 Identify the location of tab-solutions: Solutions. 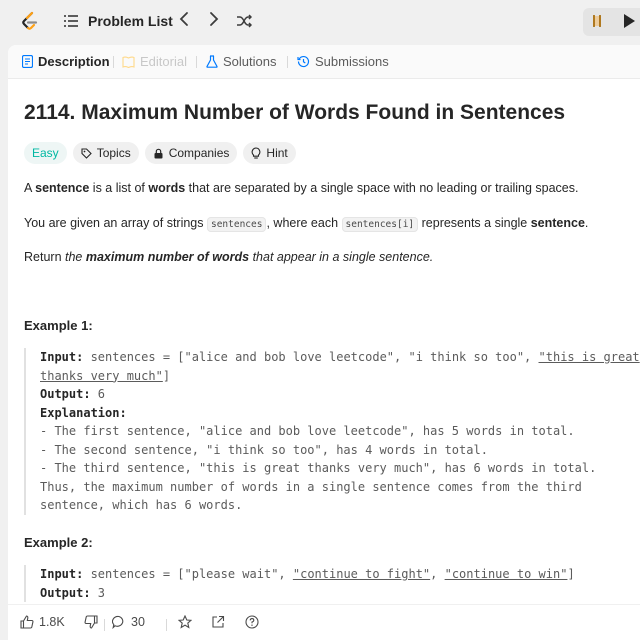
(241, 61).